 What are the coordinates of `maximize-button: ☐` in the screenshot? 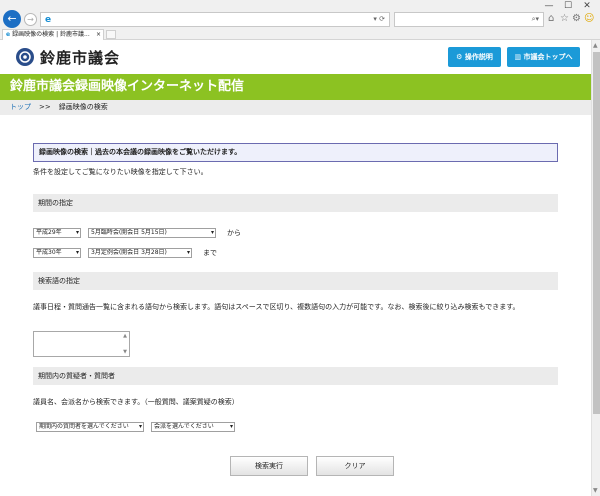 It's located at (568, 6).